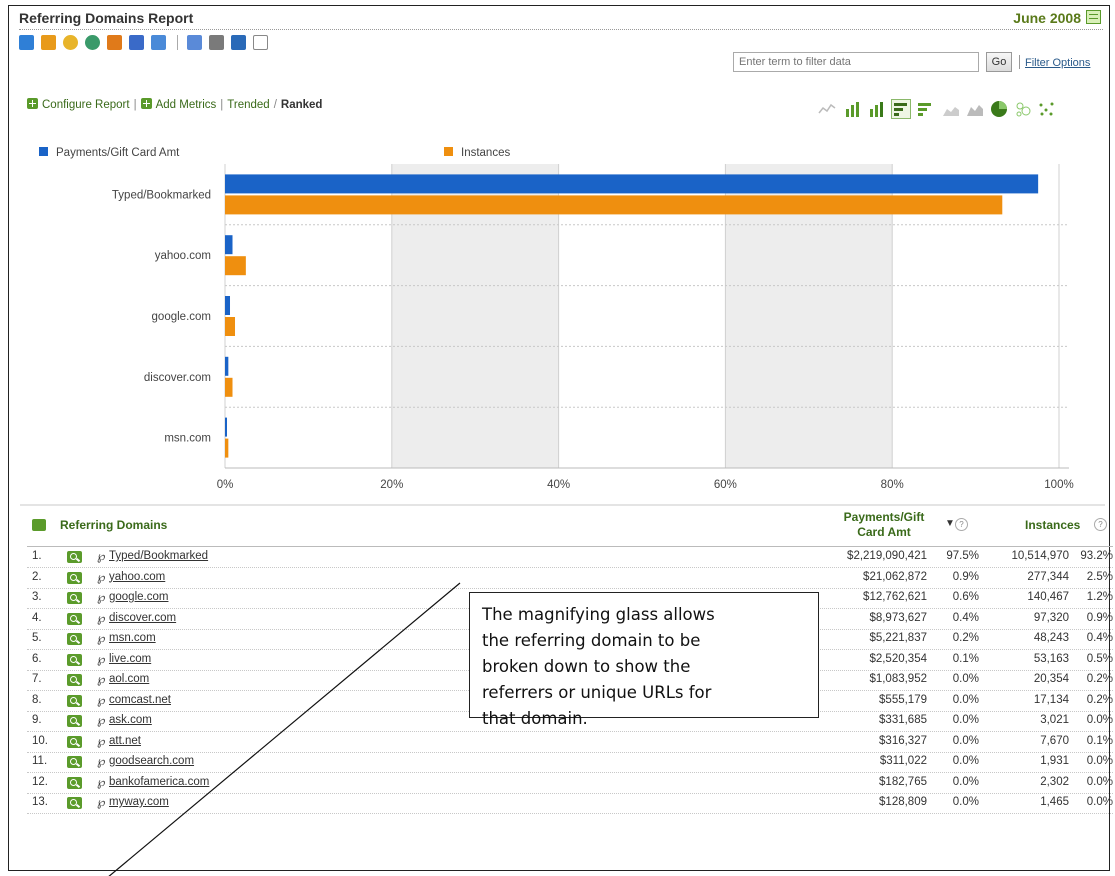  I want to click on domain-link: msn.com, so click(132, 638).